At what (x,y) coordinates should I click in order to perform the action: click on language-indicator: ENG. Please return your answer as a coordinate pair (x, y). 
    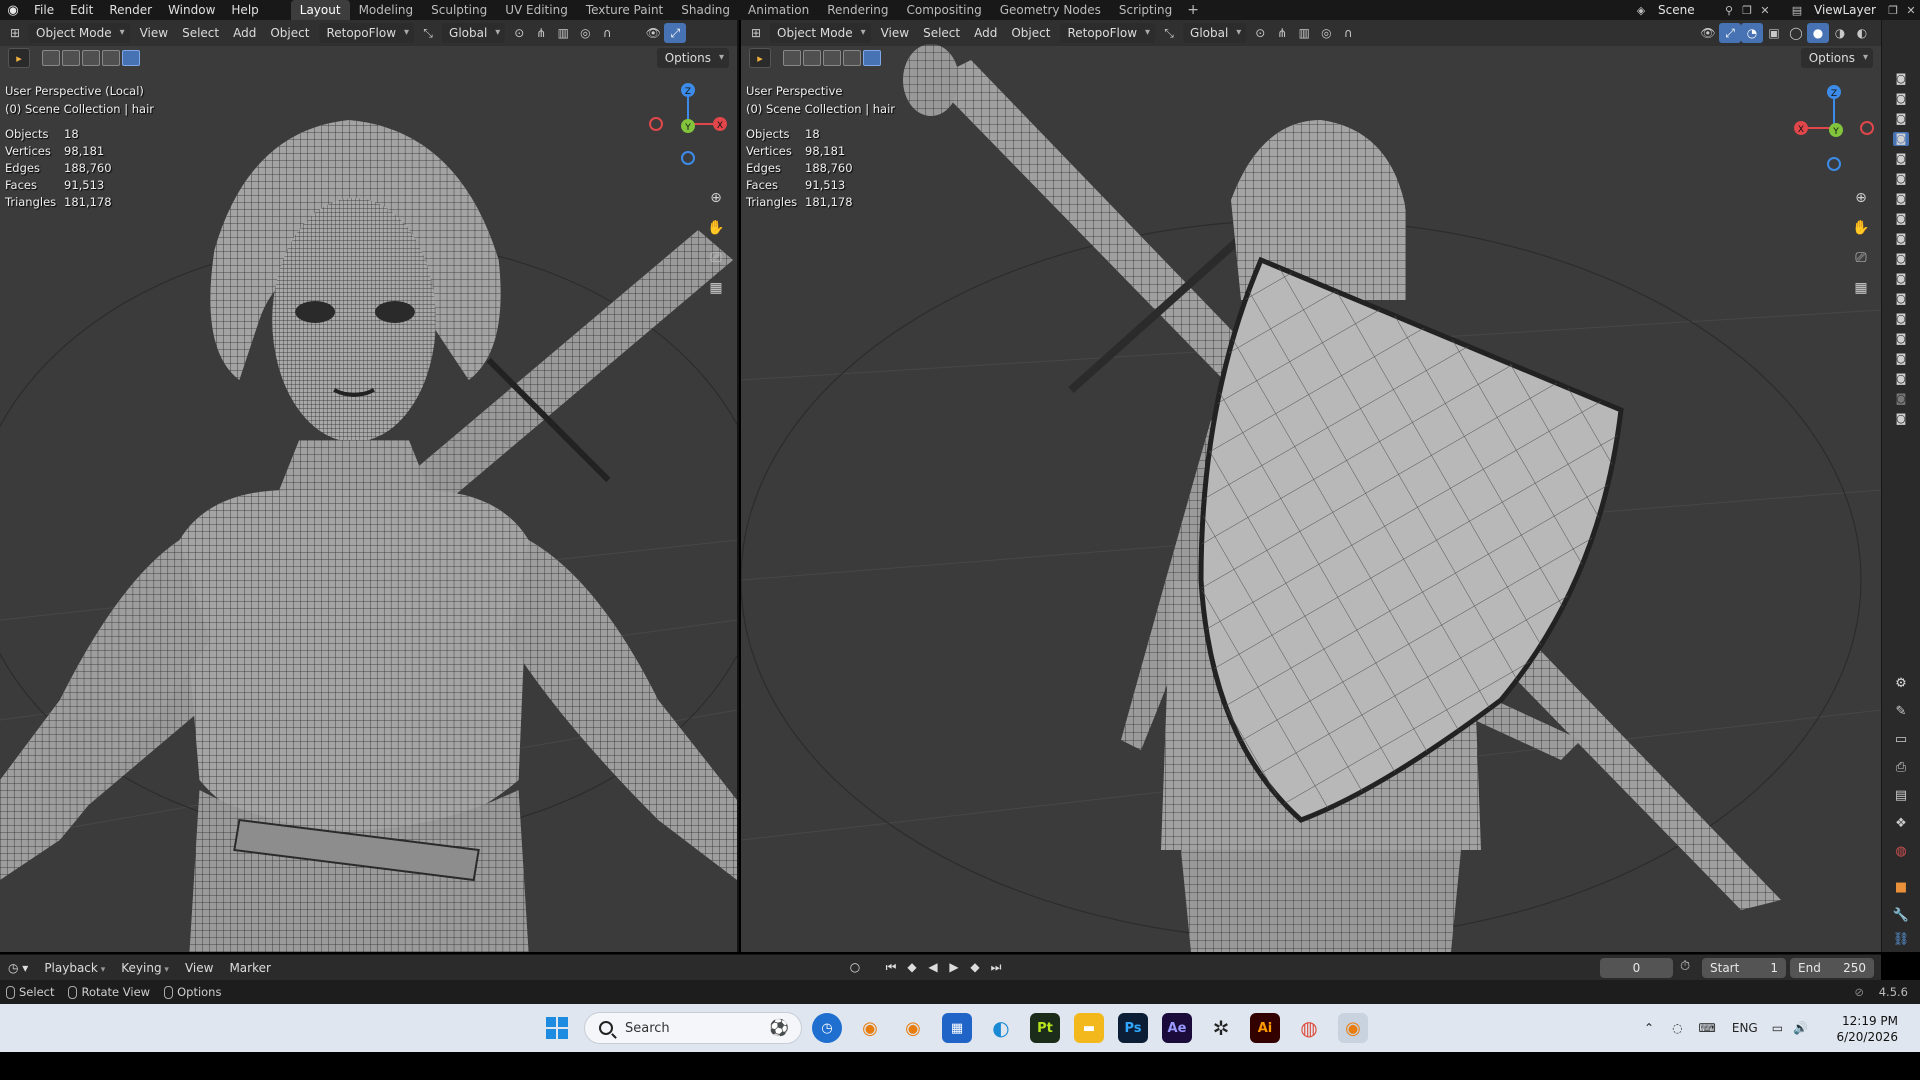
    Looking at the image, I should click on (1745, 1028).